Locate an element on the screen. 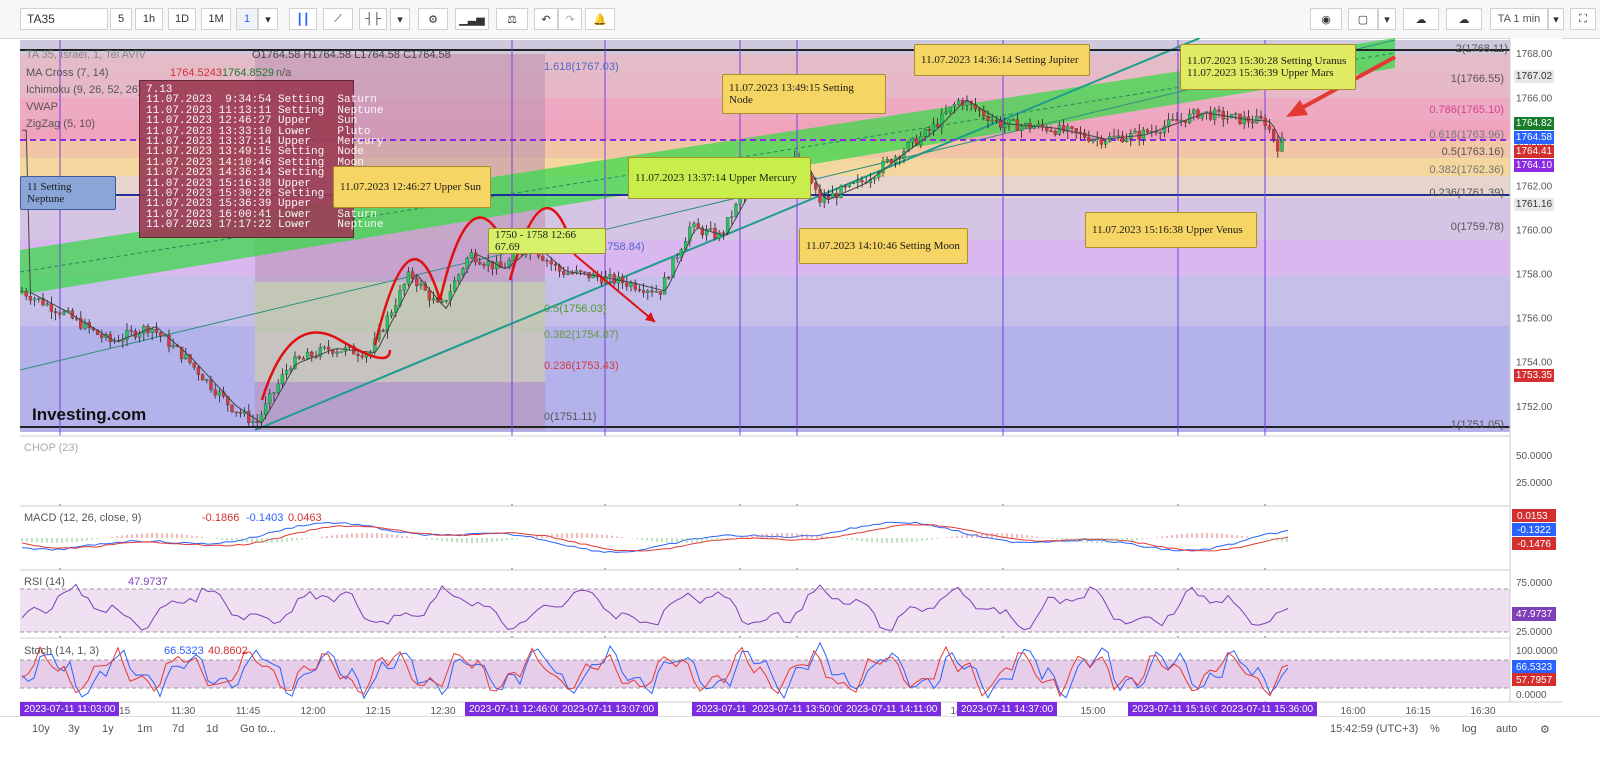  callout-small: 1750 - 1758 12:66 67.69 is located at coordinates (547, 241).